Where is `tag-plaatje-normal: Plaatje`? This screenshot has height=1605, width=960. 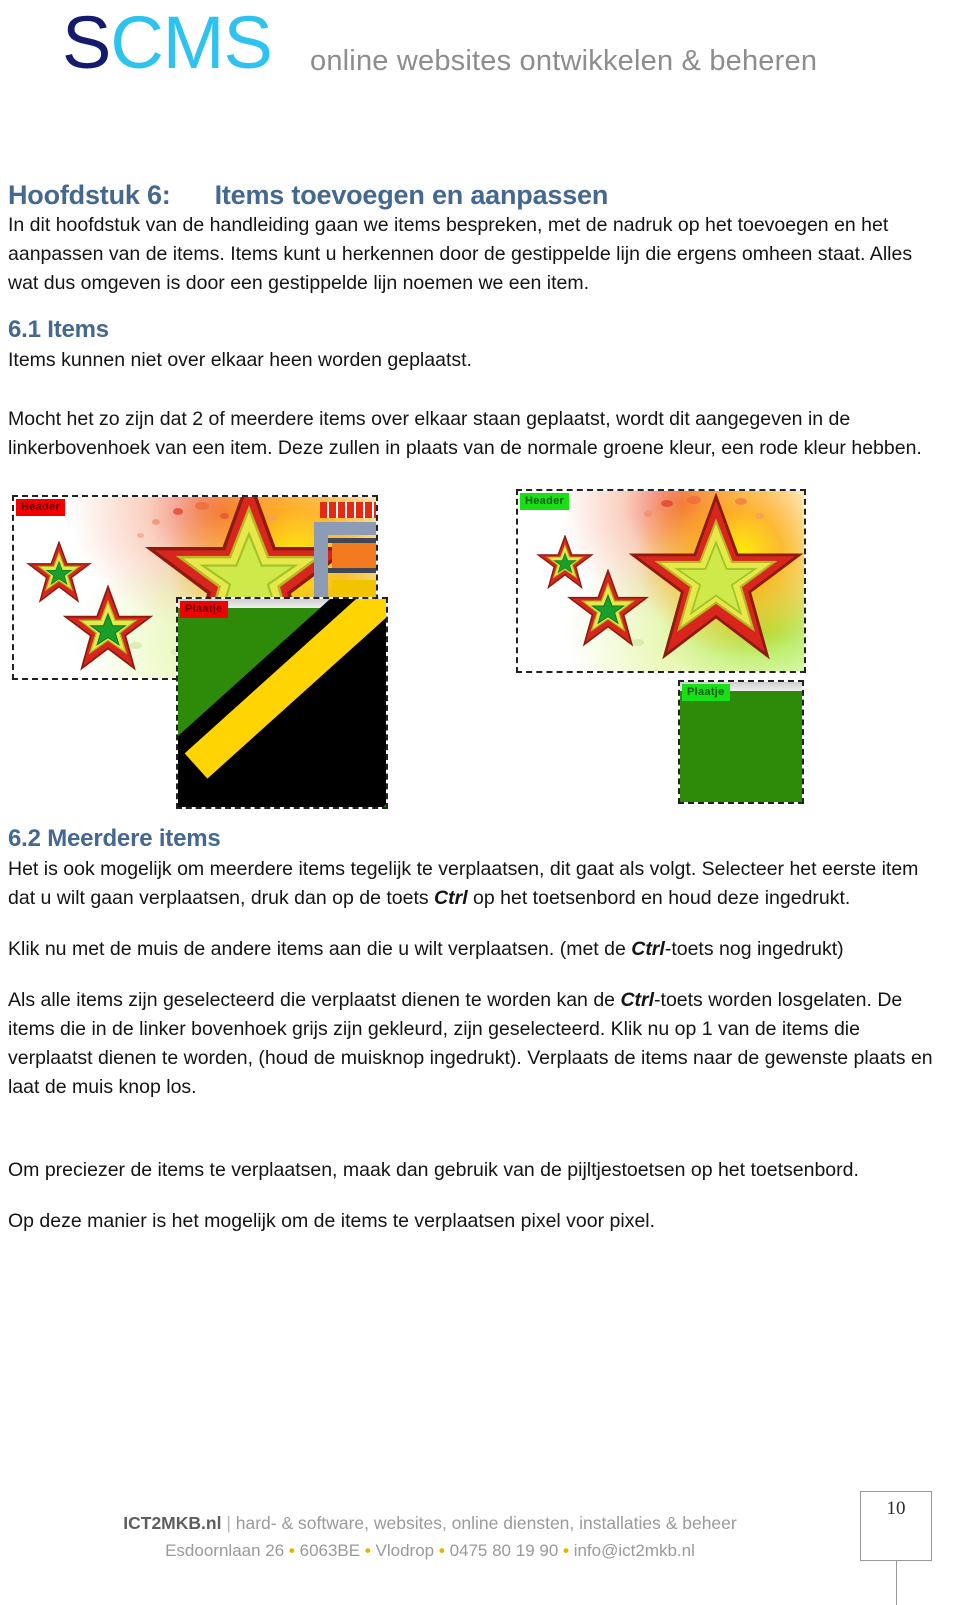 tag-plaatje-normal: Plaatje is located at coordinates (706, 692).